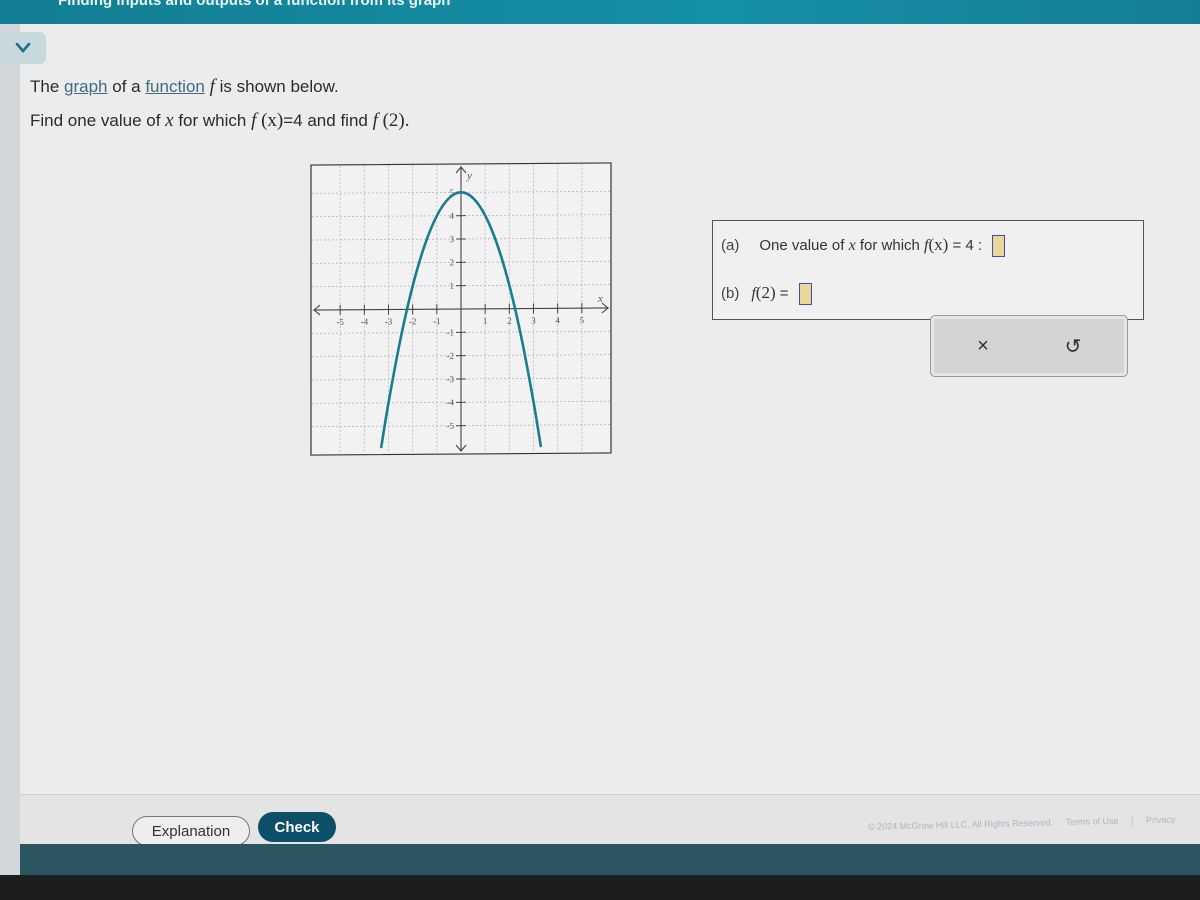 This screenshot has width=1200, height=900. I want to click on x-tick-label: 3, so click(533, 320).